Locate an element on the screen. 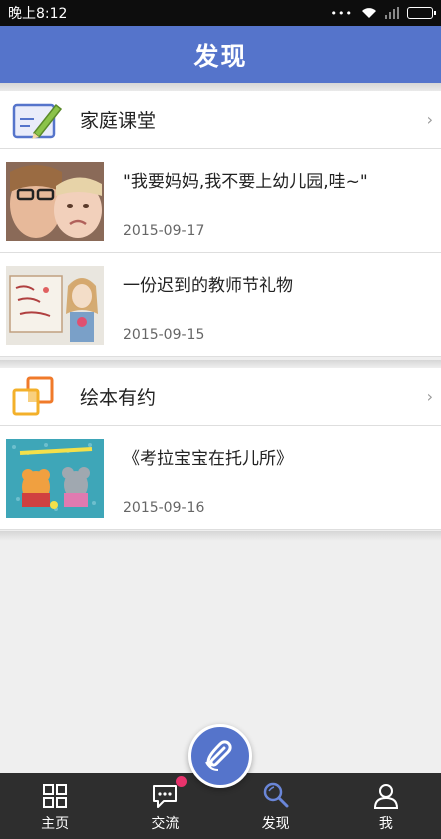 This screenshot has width=441, height=839. grid-icon is located at coordinates (55, 796).